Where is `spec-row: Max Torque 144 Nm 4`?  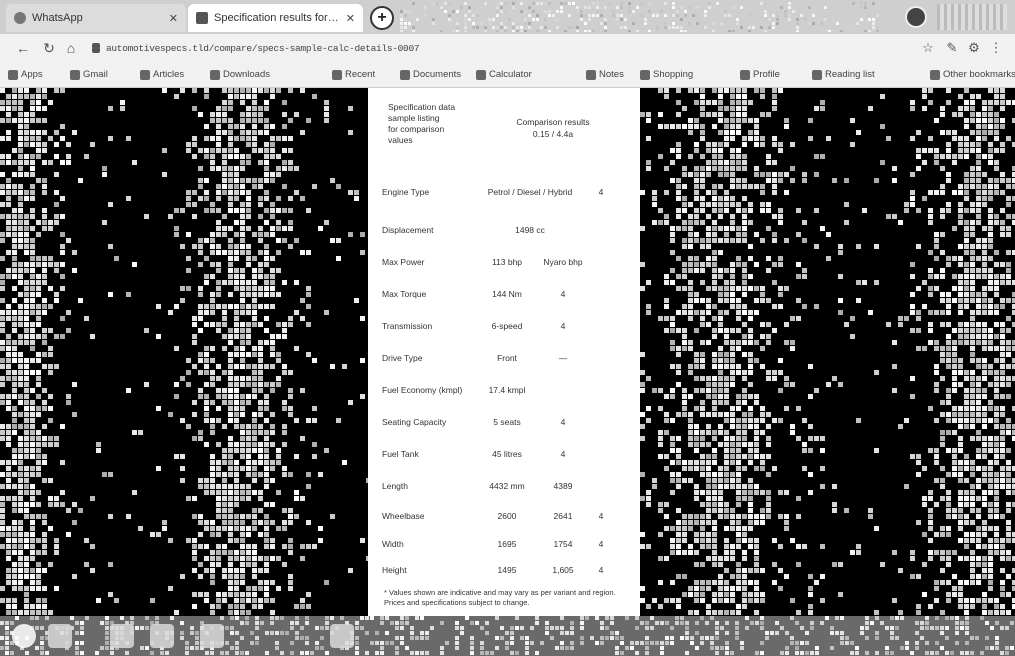
spec-row: Max Torque 144 Nm 4 is located at coordinates (474, 294).